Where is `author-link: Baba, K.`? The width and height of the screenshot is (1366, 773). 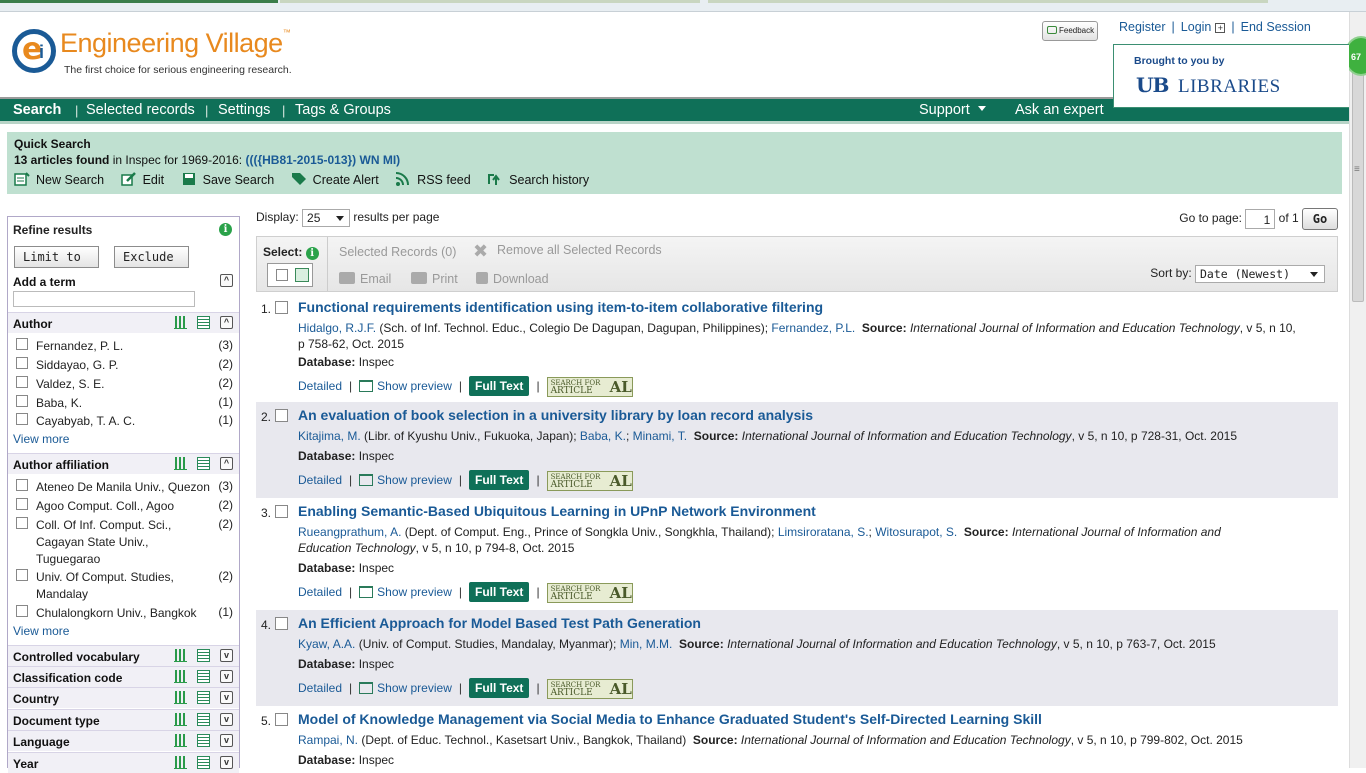 author-link: Baba, K. is located at coordinates (603, 436).